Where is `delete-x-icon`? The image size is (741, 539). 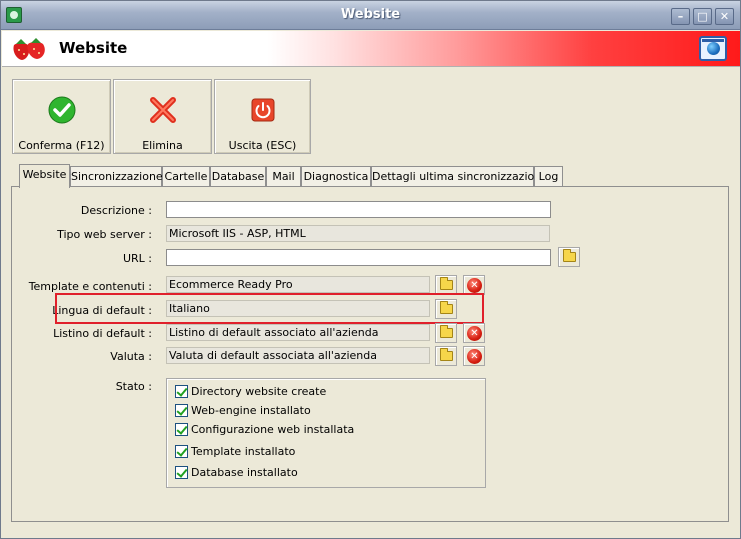
delete-x-icon is located at coordinates (162, 110).